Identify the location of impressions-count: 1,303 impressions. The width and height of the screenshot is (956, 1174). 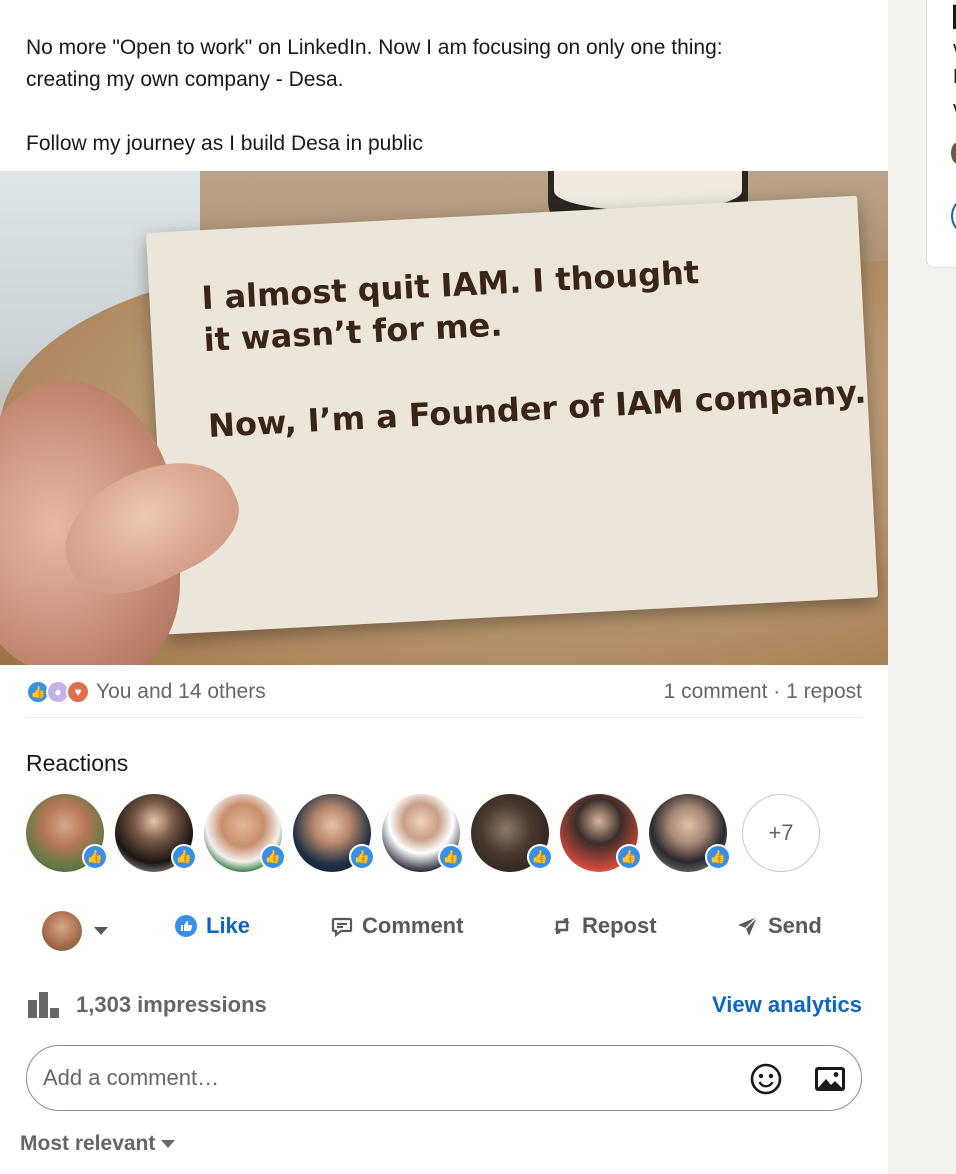
(146, 1005).